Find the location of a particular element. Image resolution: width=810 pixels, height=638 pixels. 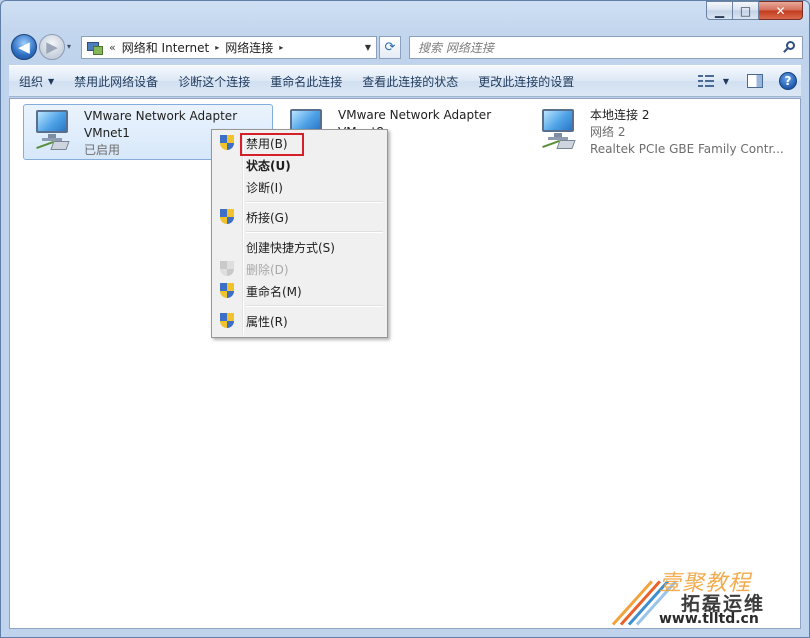

views-icon is located at coordinates (705, 81).